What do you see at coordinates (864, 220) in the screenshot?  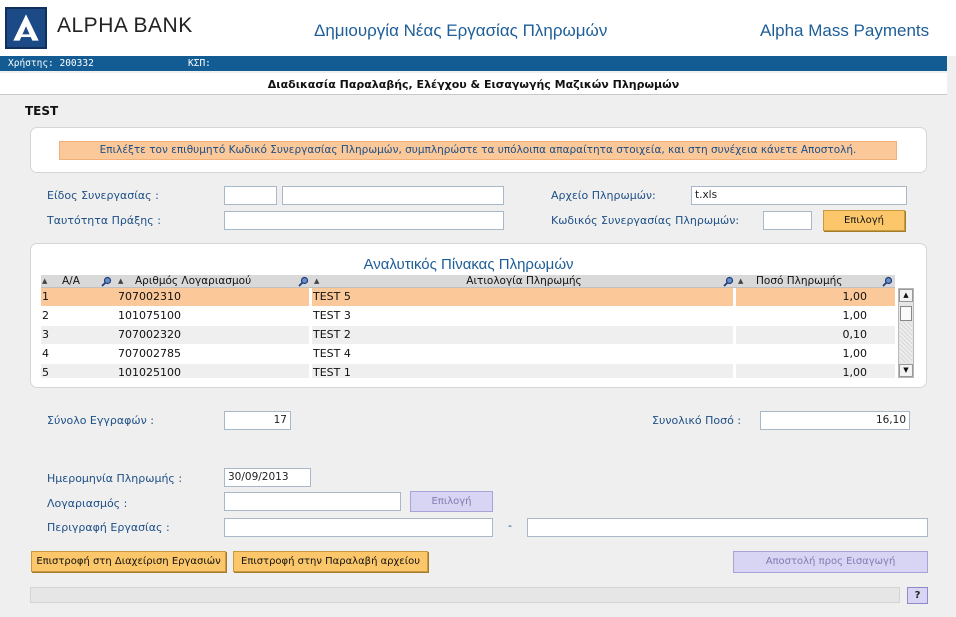 I see `coop-code-select-button: Επιλογή` at bounding box center [864, 220].